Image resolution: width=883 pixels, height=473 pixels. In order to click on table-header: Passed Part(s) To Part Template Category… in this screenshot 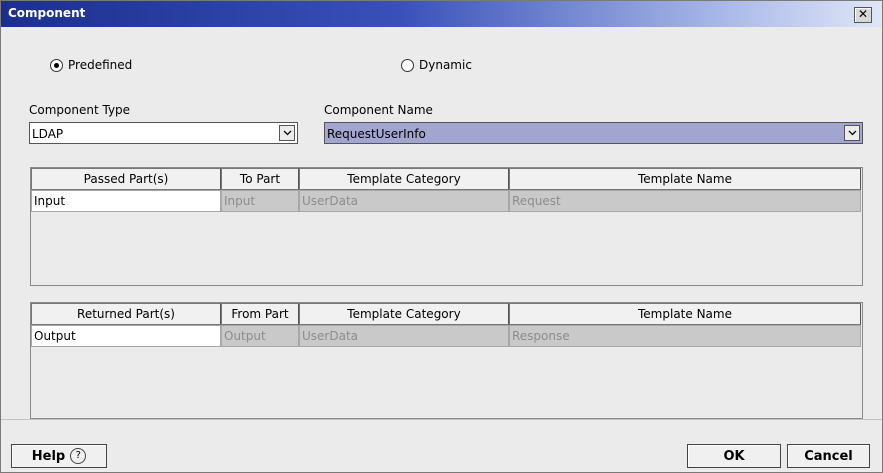, I will do `click(446, 179)`.